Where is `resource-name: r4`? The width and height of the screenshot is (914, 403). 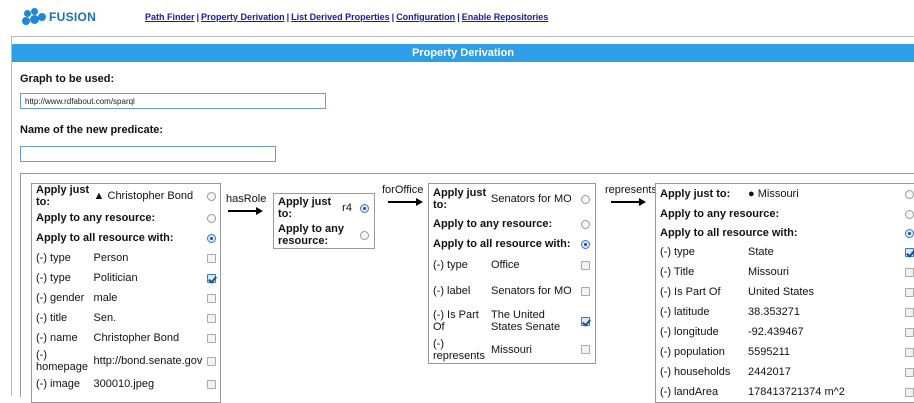 resource-name: r4 is located at coordinates (347, 208).